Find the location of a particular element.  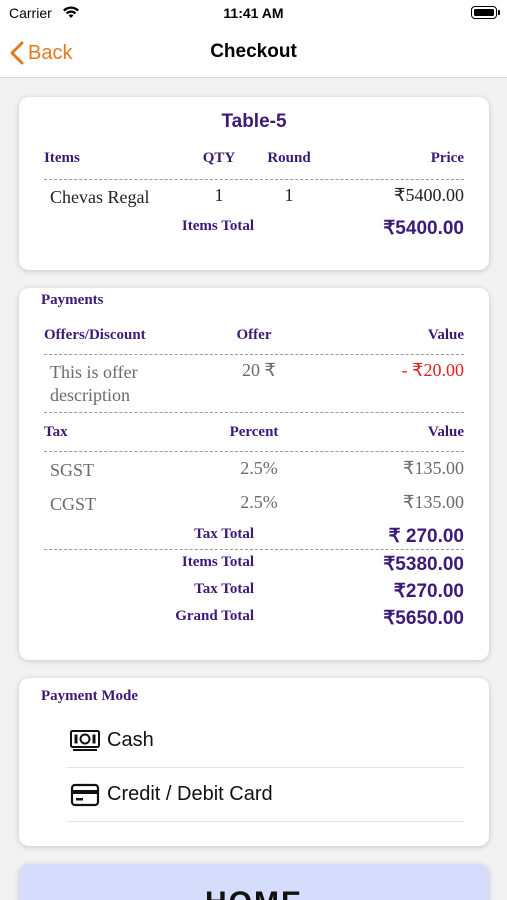

summary-tax-total-label: Tax Total is located at coordinates (224, 589).